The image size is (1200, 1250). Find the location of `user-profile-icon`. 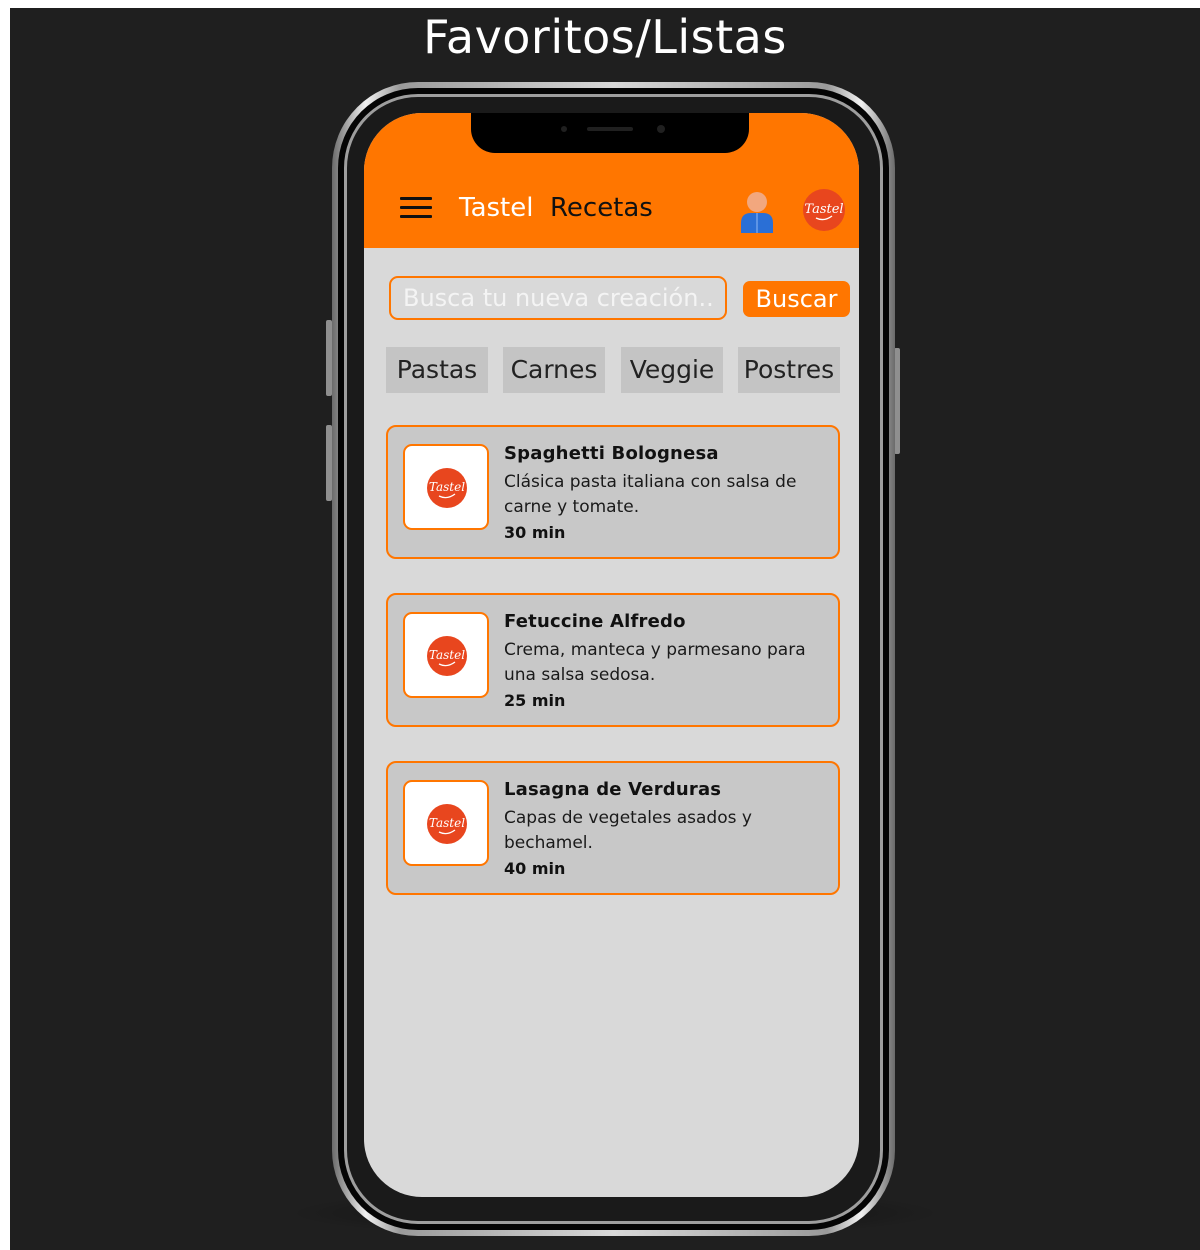

user-profile-icon is located at coordinates (757, 211).